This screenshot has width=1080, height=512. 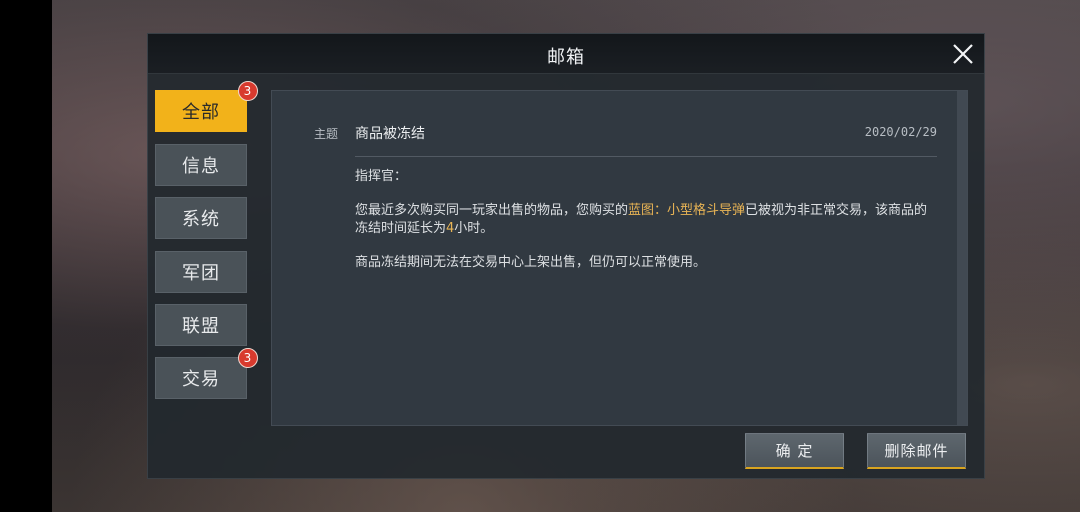 I want to click on tab-trade: 交易 3, so click(x=206, y=373).